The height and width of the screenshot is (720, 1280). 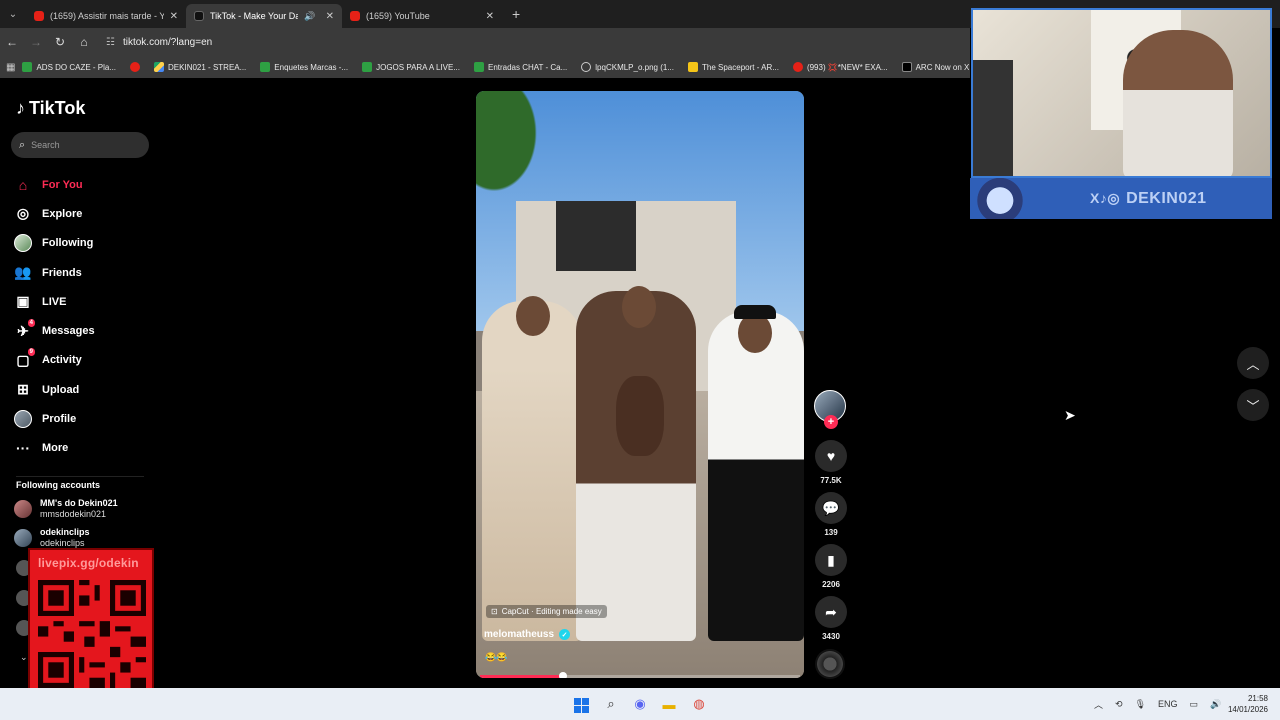 I want to click on mouse-cursor-icon: ➤, so click(x=1070, y=415).